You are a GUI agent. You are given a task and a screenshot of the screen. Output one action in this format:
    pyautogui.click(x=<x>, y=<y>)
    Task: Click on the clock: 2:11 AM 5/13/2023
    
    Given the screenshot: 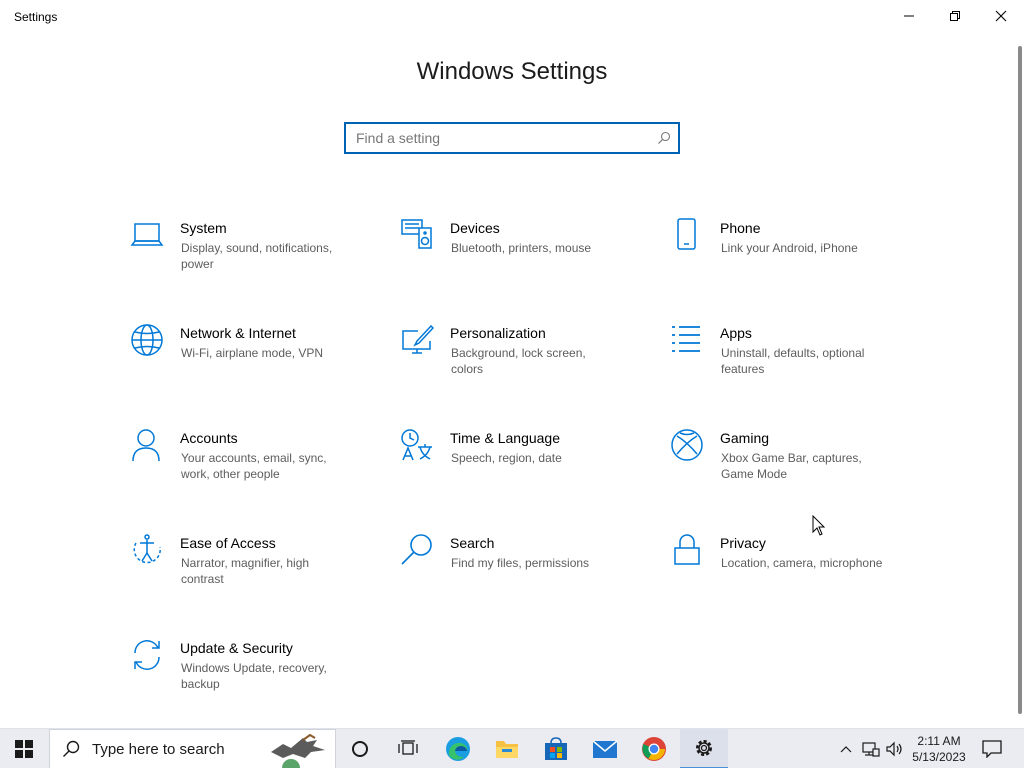 What is the action you would take?
    pyautogui.click(x=939, y=749)
    